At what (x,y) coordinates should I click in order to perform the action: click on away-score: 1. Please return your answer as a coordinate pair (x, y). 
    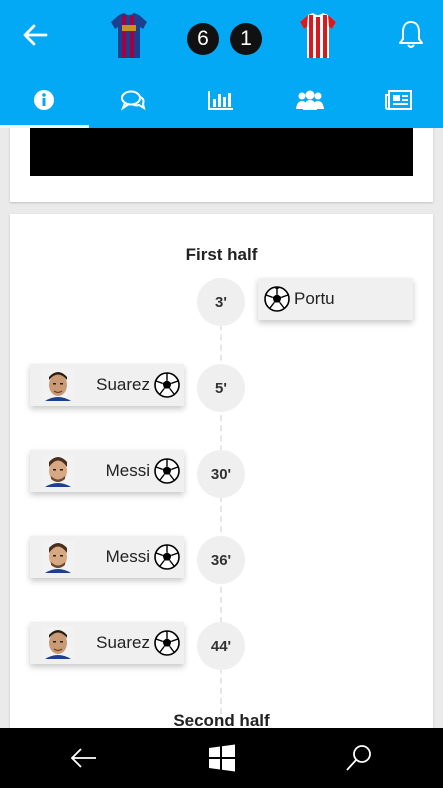
    Looking at the image, I should click on (246, 39).